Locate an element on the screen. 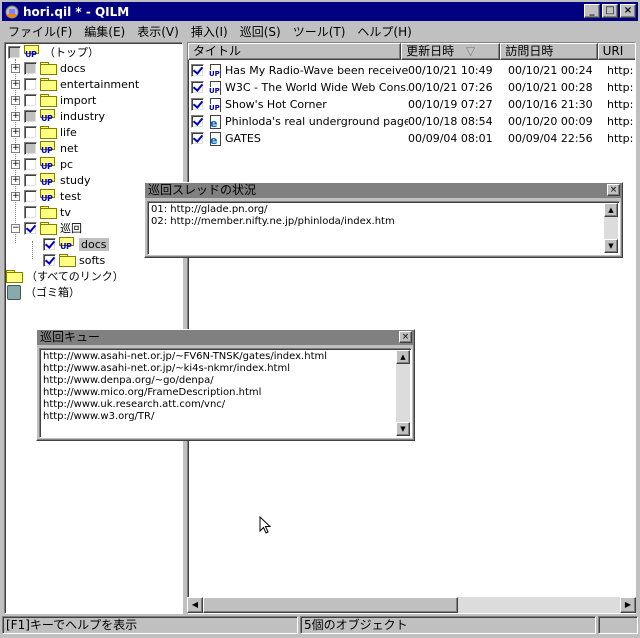 Image resolution: width=640 pixels, height=638 pixels. menu-patrol: 巡回(S) is located at coordinates (260, 31).